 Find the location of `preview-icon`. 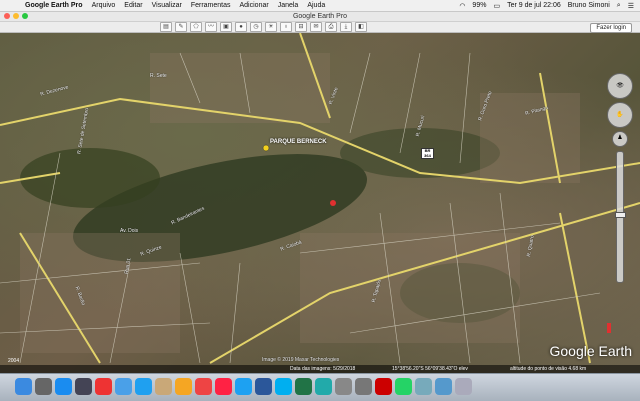

preview-icon is located at coordinates (343, 386).